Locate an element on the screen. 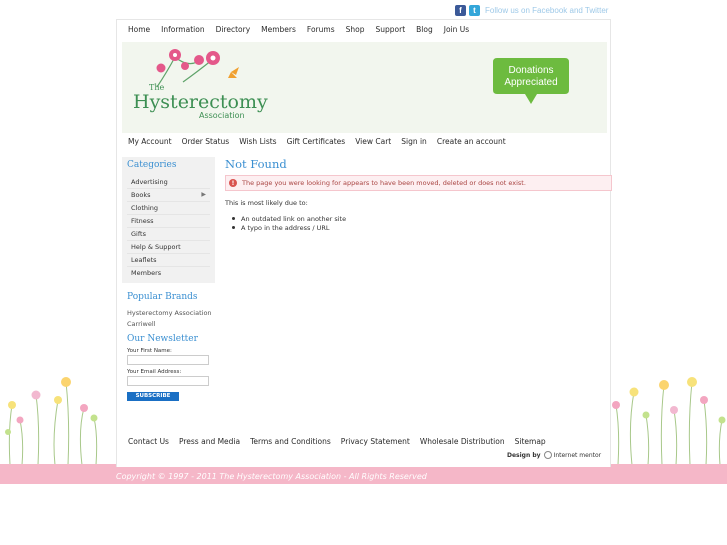 The height and width of the screenshot is (545, 727). donate-line2: Appreciated is located at coordinates (531, 82).